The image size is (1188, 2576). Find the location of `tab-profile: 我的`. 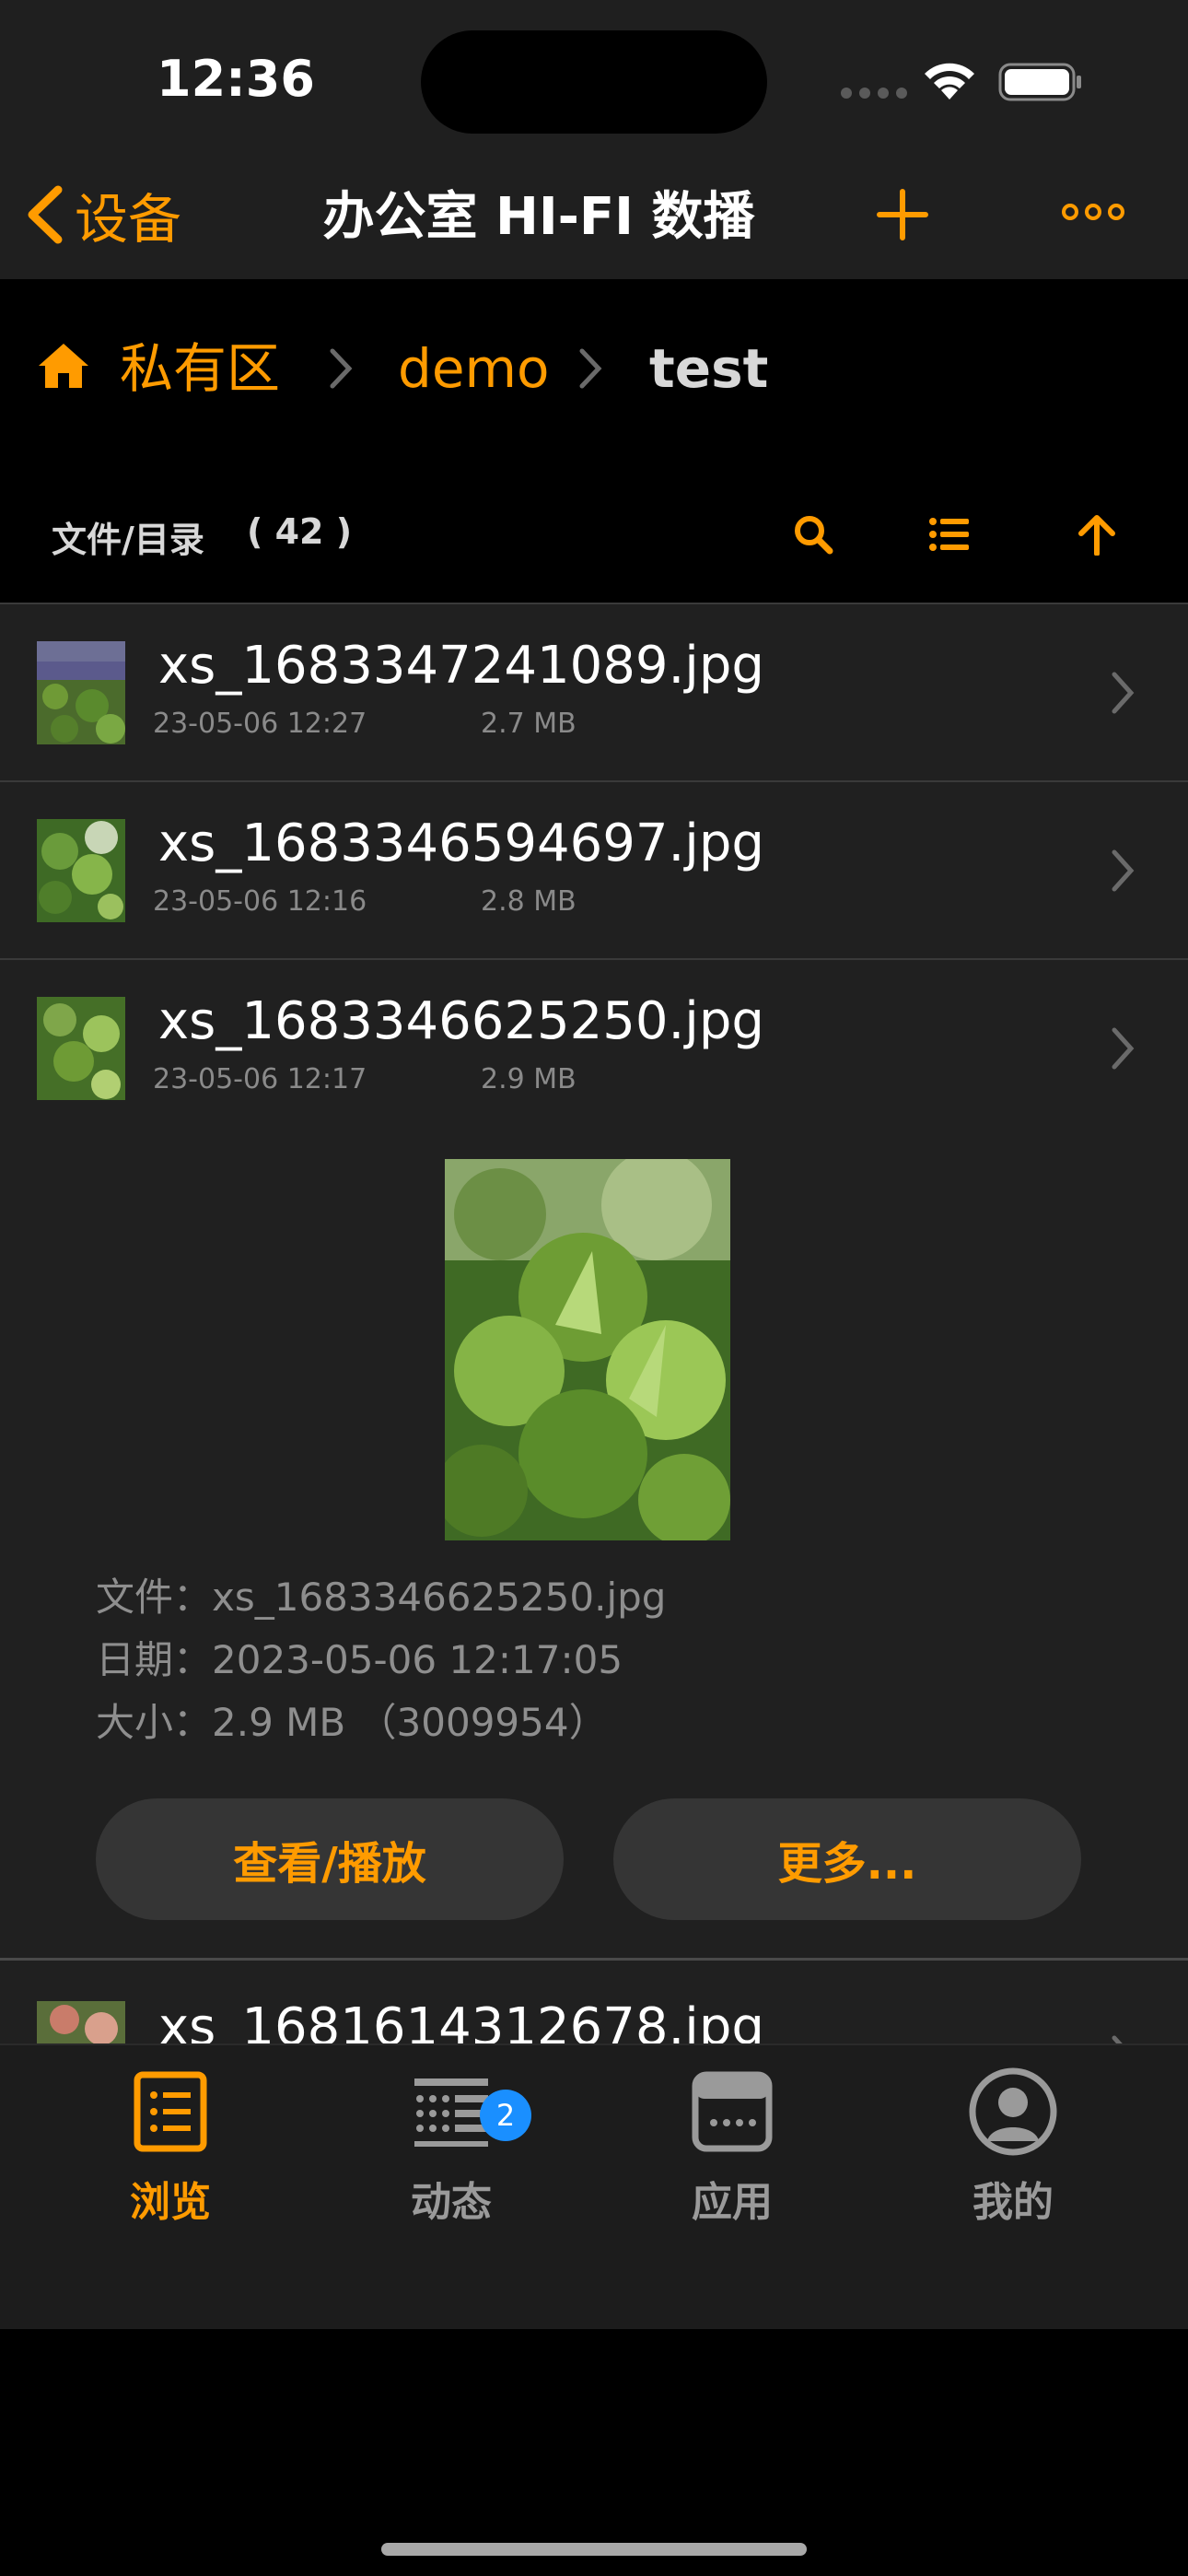

tab-profile: 我的 is located at coordinates (1013, 2158).